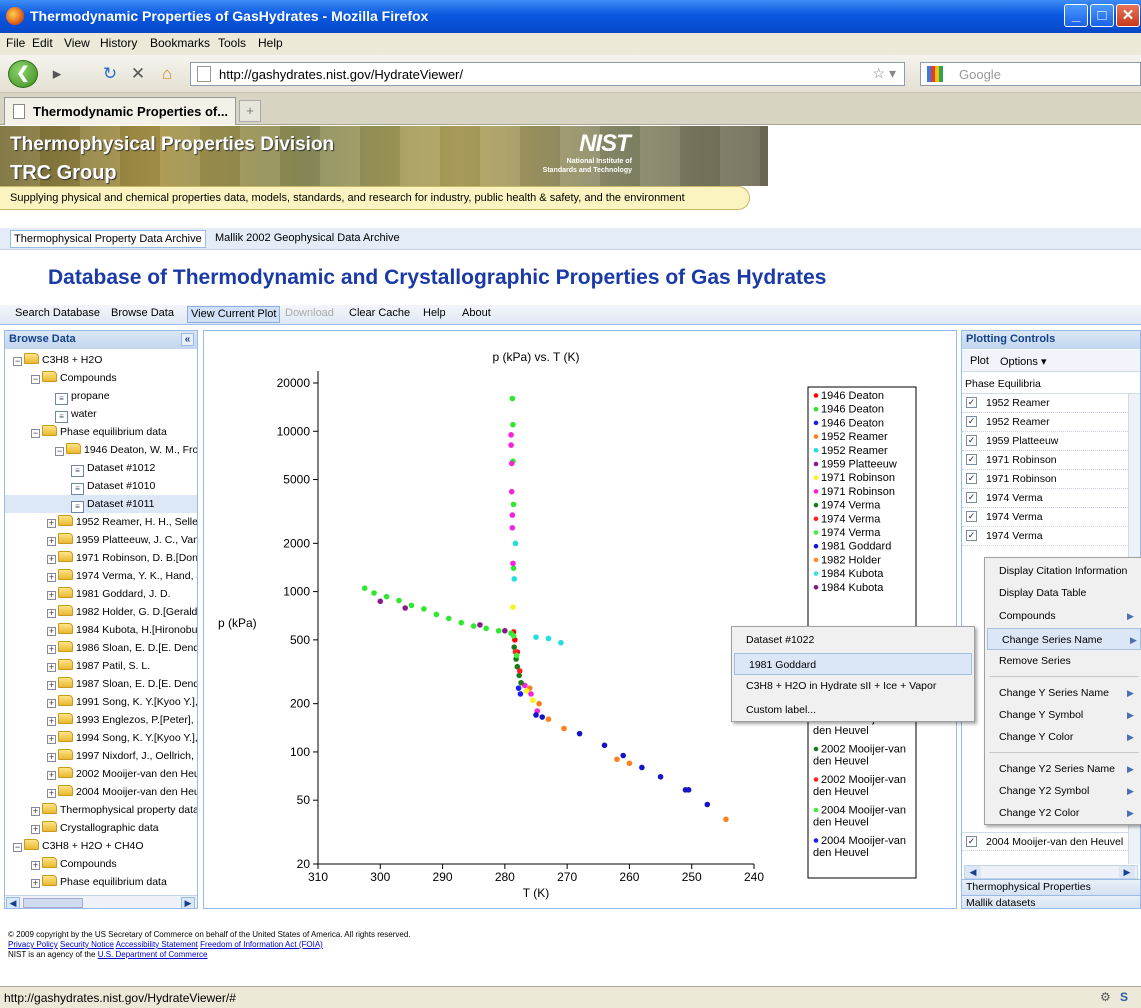  What do you see at coordinates (853, 640) in the screenshot?
I see `submenu-item: Dataset #1022` at bounding box center [853, 640].